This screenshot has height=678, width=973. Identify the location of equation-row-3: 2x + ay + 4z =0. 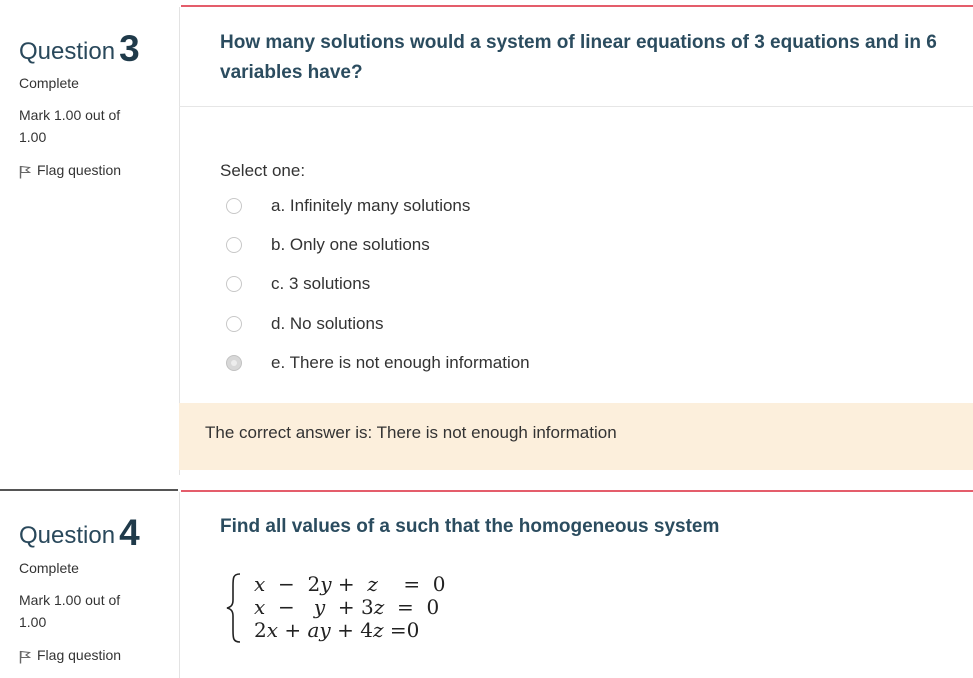
(337, 630).